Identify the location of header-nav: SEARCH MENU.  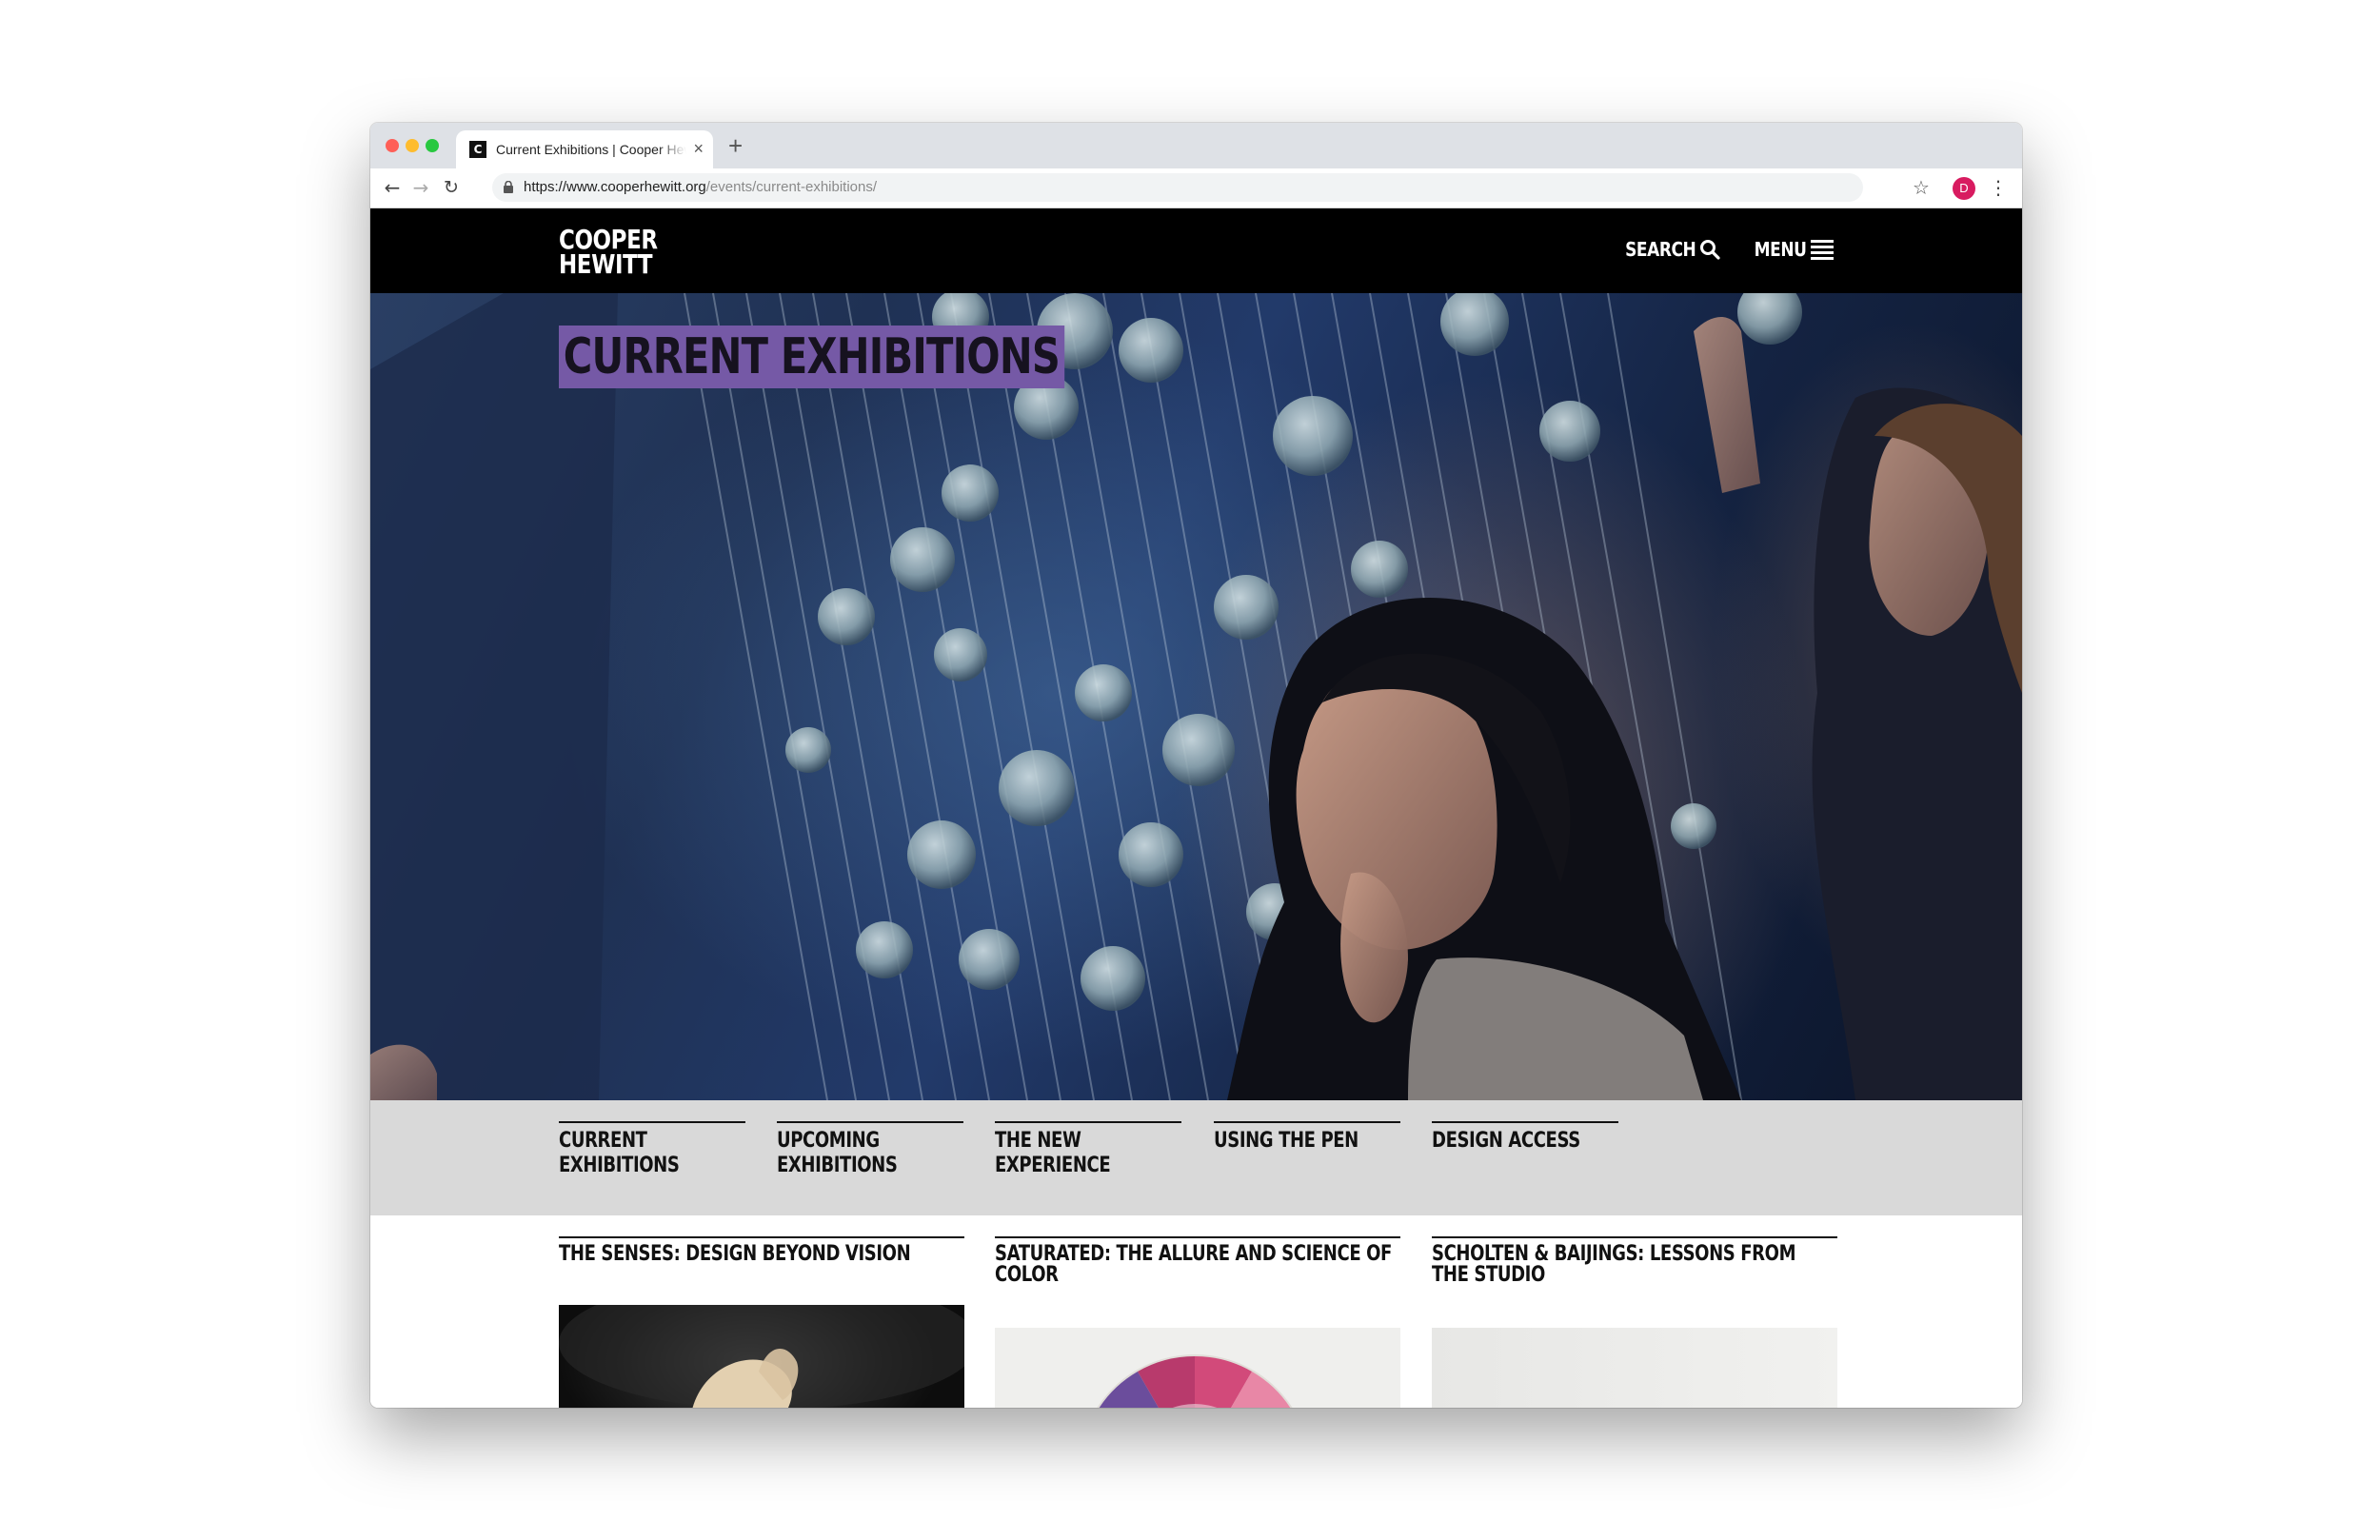
(1711, 249).